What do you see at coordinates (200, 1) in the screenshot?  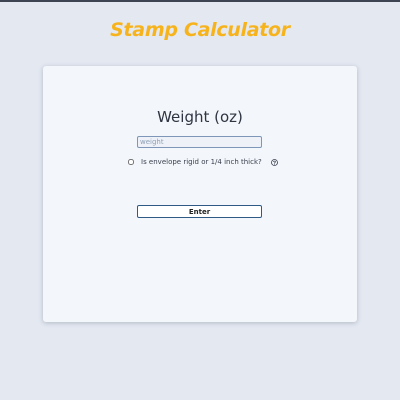 I see `top-border` at bounding box center [200, 1].